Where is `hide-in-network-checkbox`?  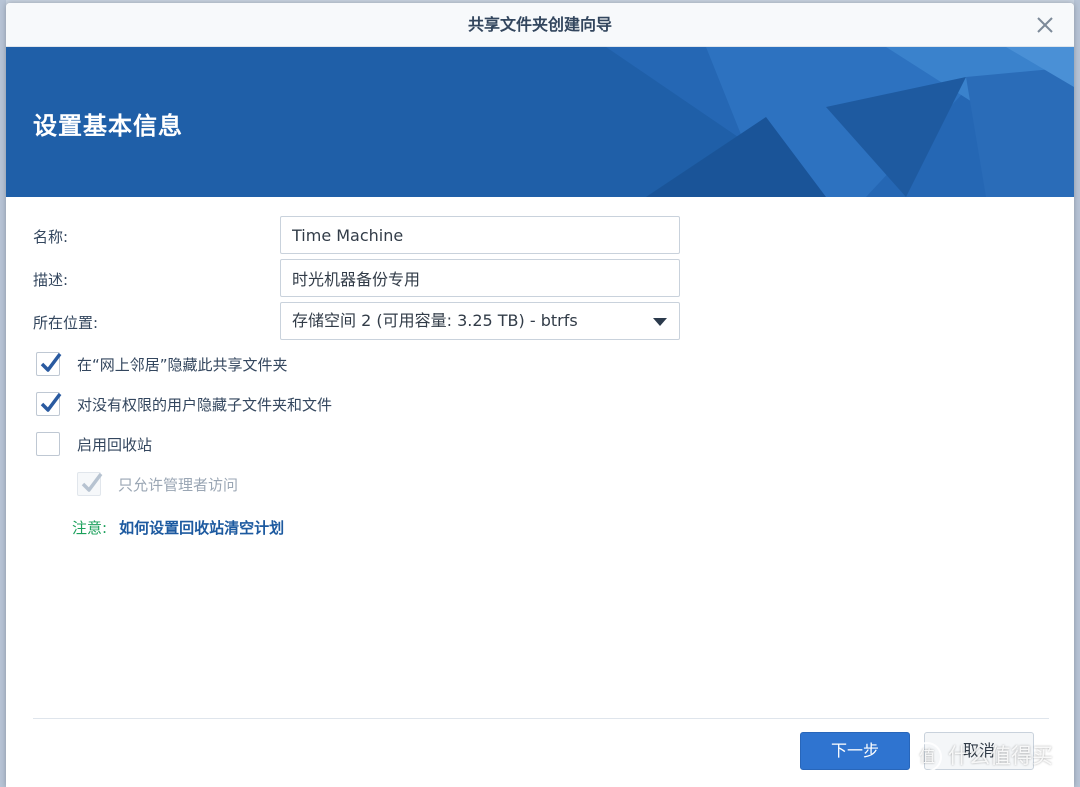 hide-in-network-checkbox is located at coordinates (49, 364).